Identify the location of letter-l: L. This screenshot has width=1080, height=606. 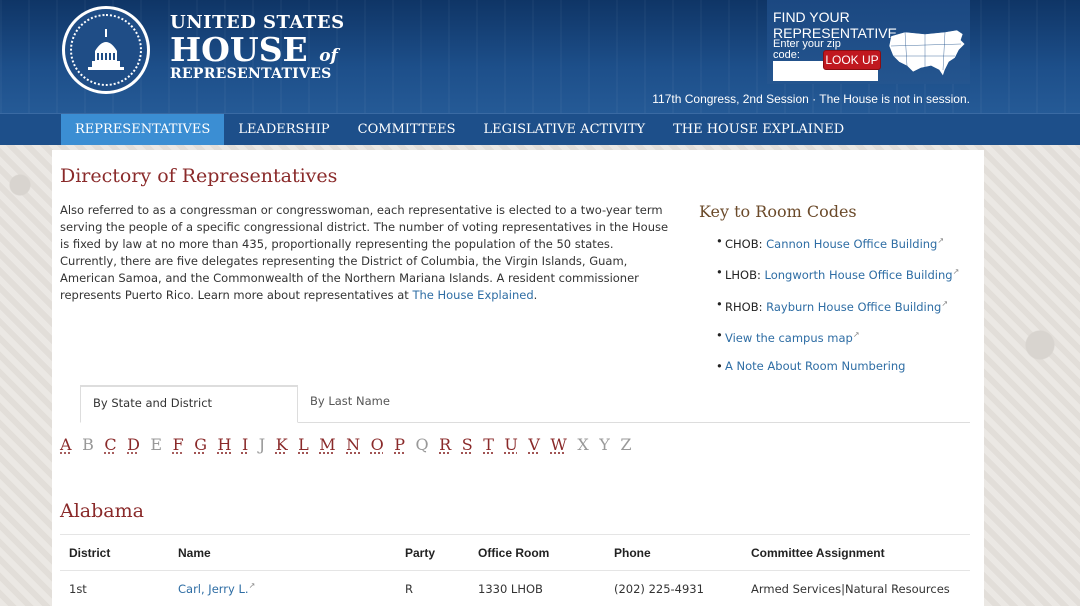
(303, 444).